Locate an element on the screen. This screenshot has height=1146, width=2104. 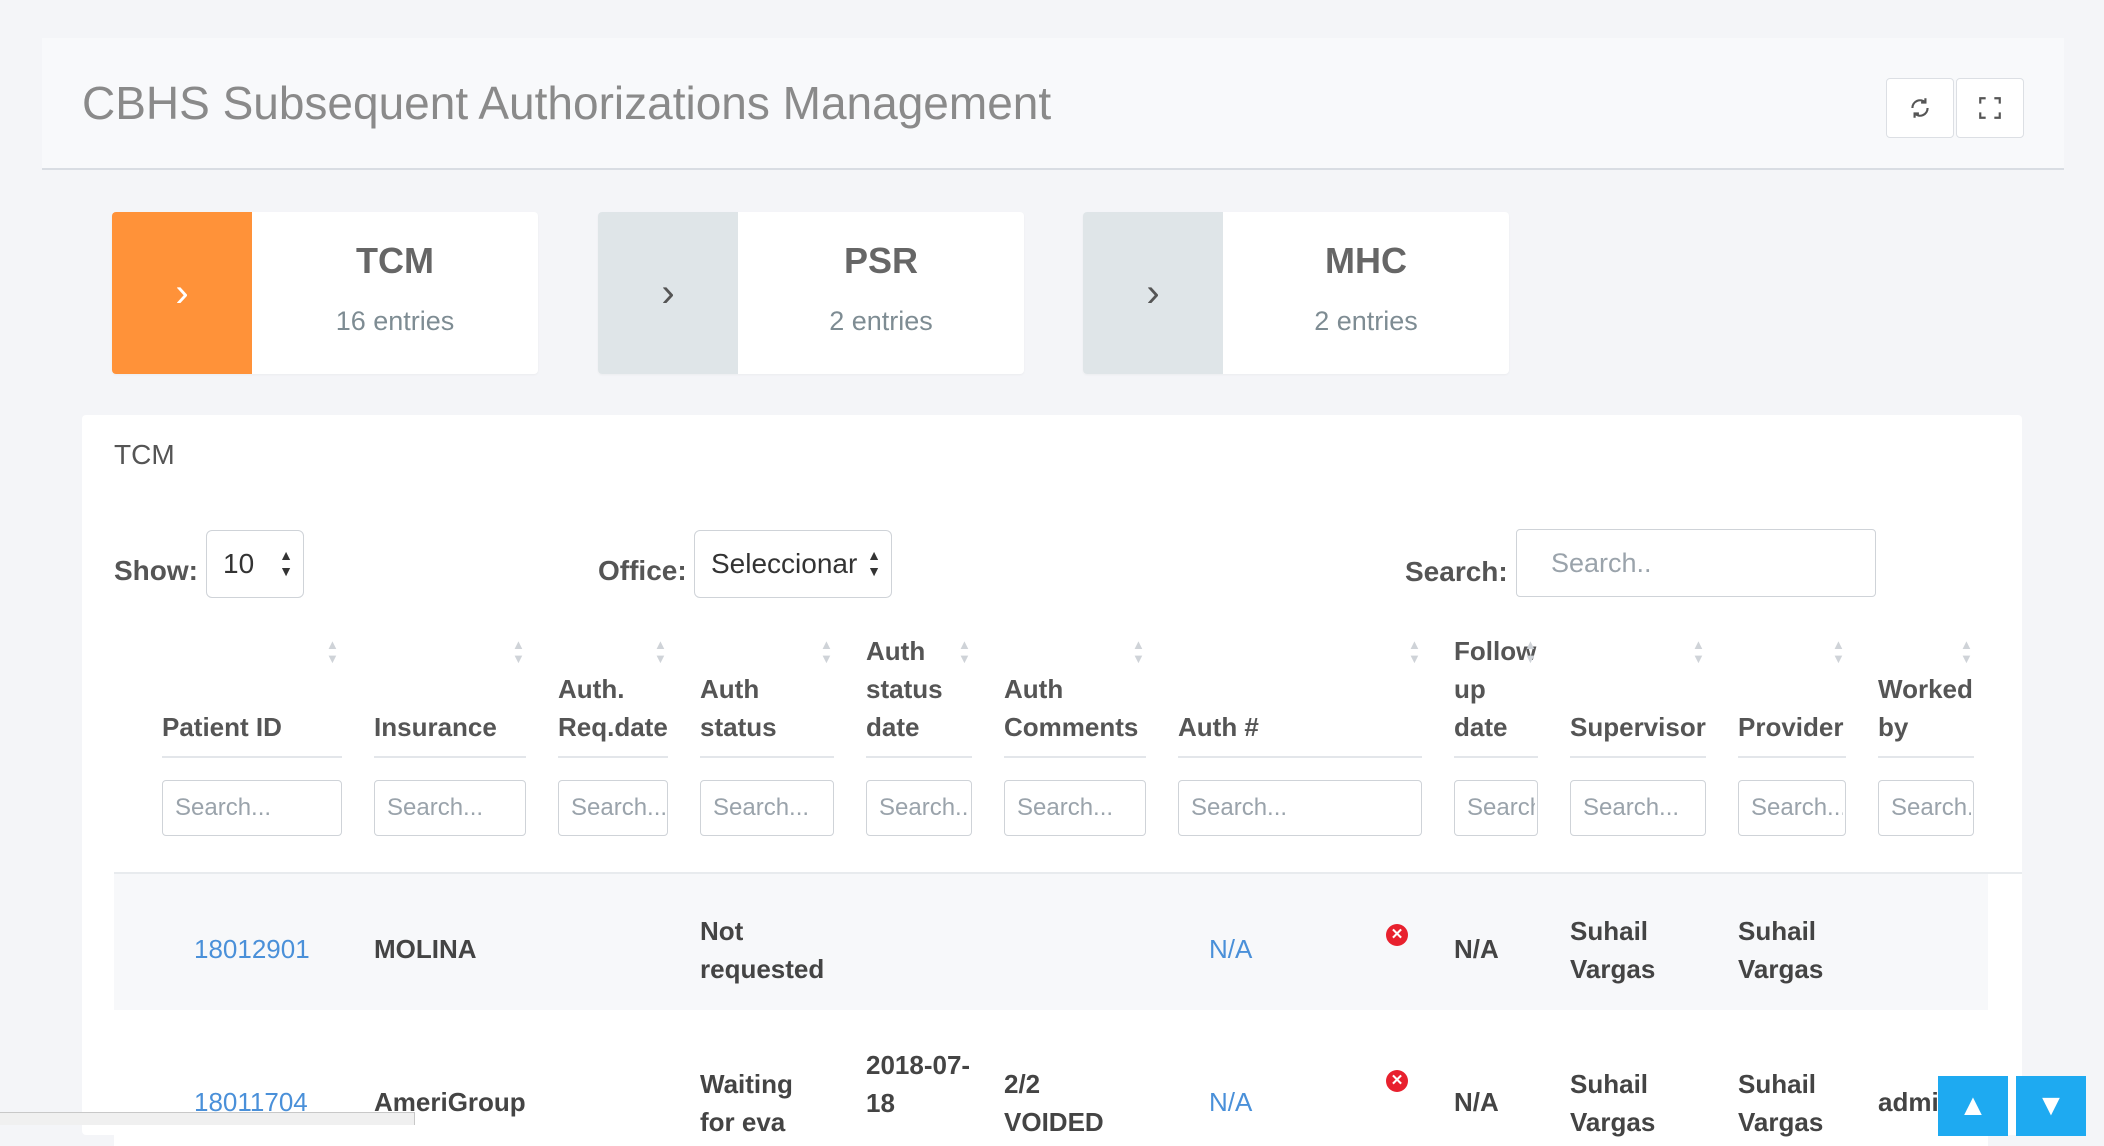
fullscreen-icon is located at coordinates (1990, 108).